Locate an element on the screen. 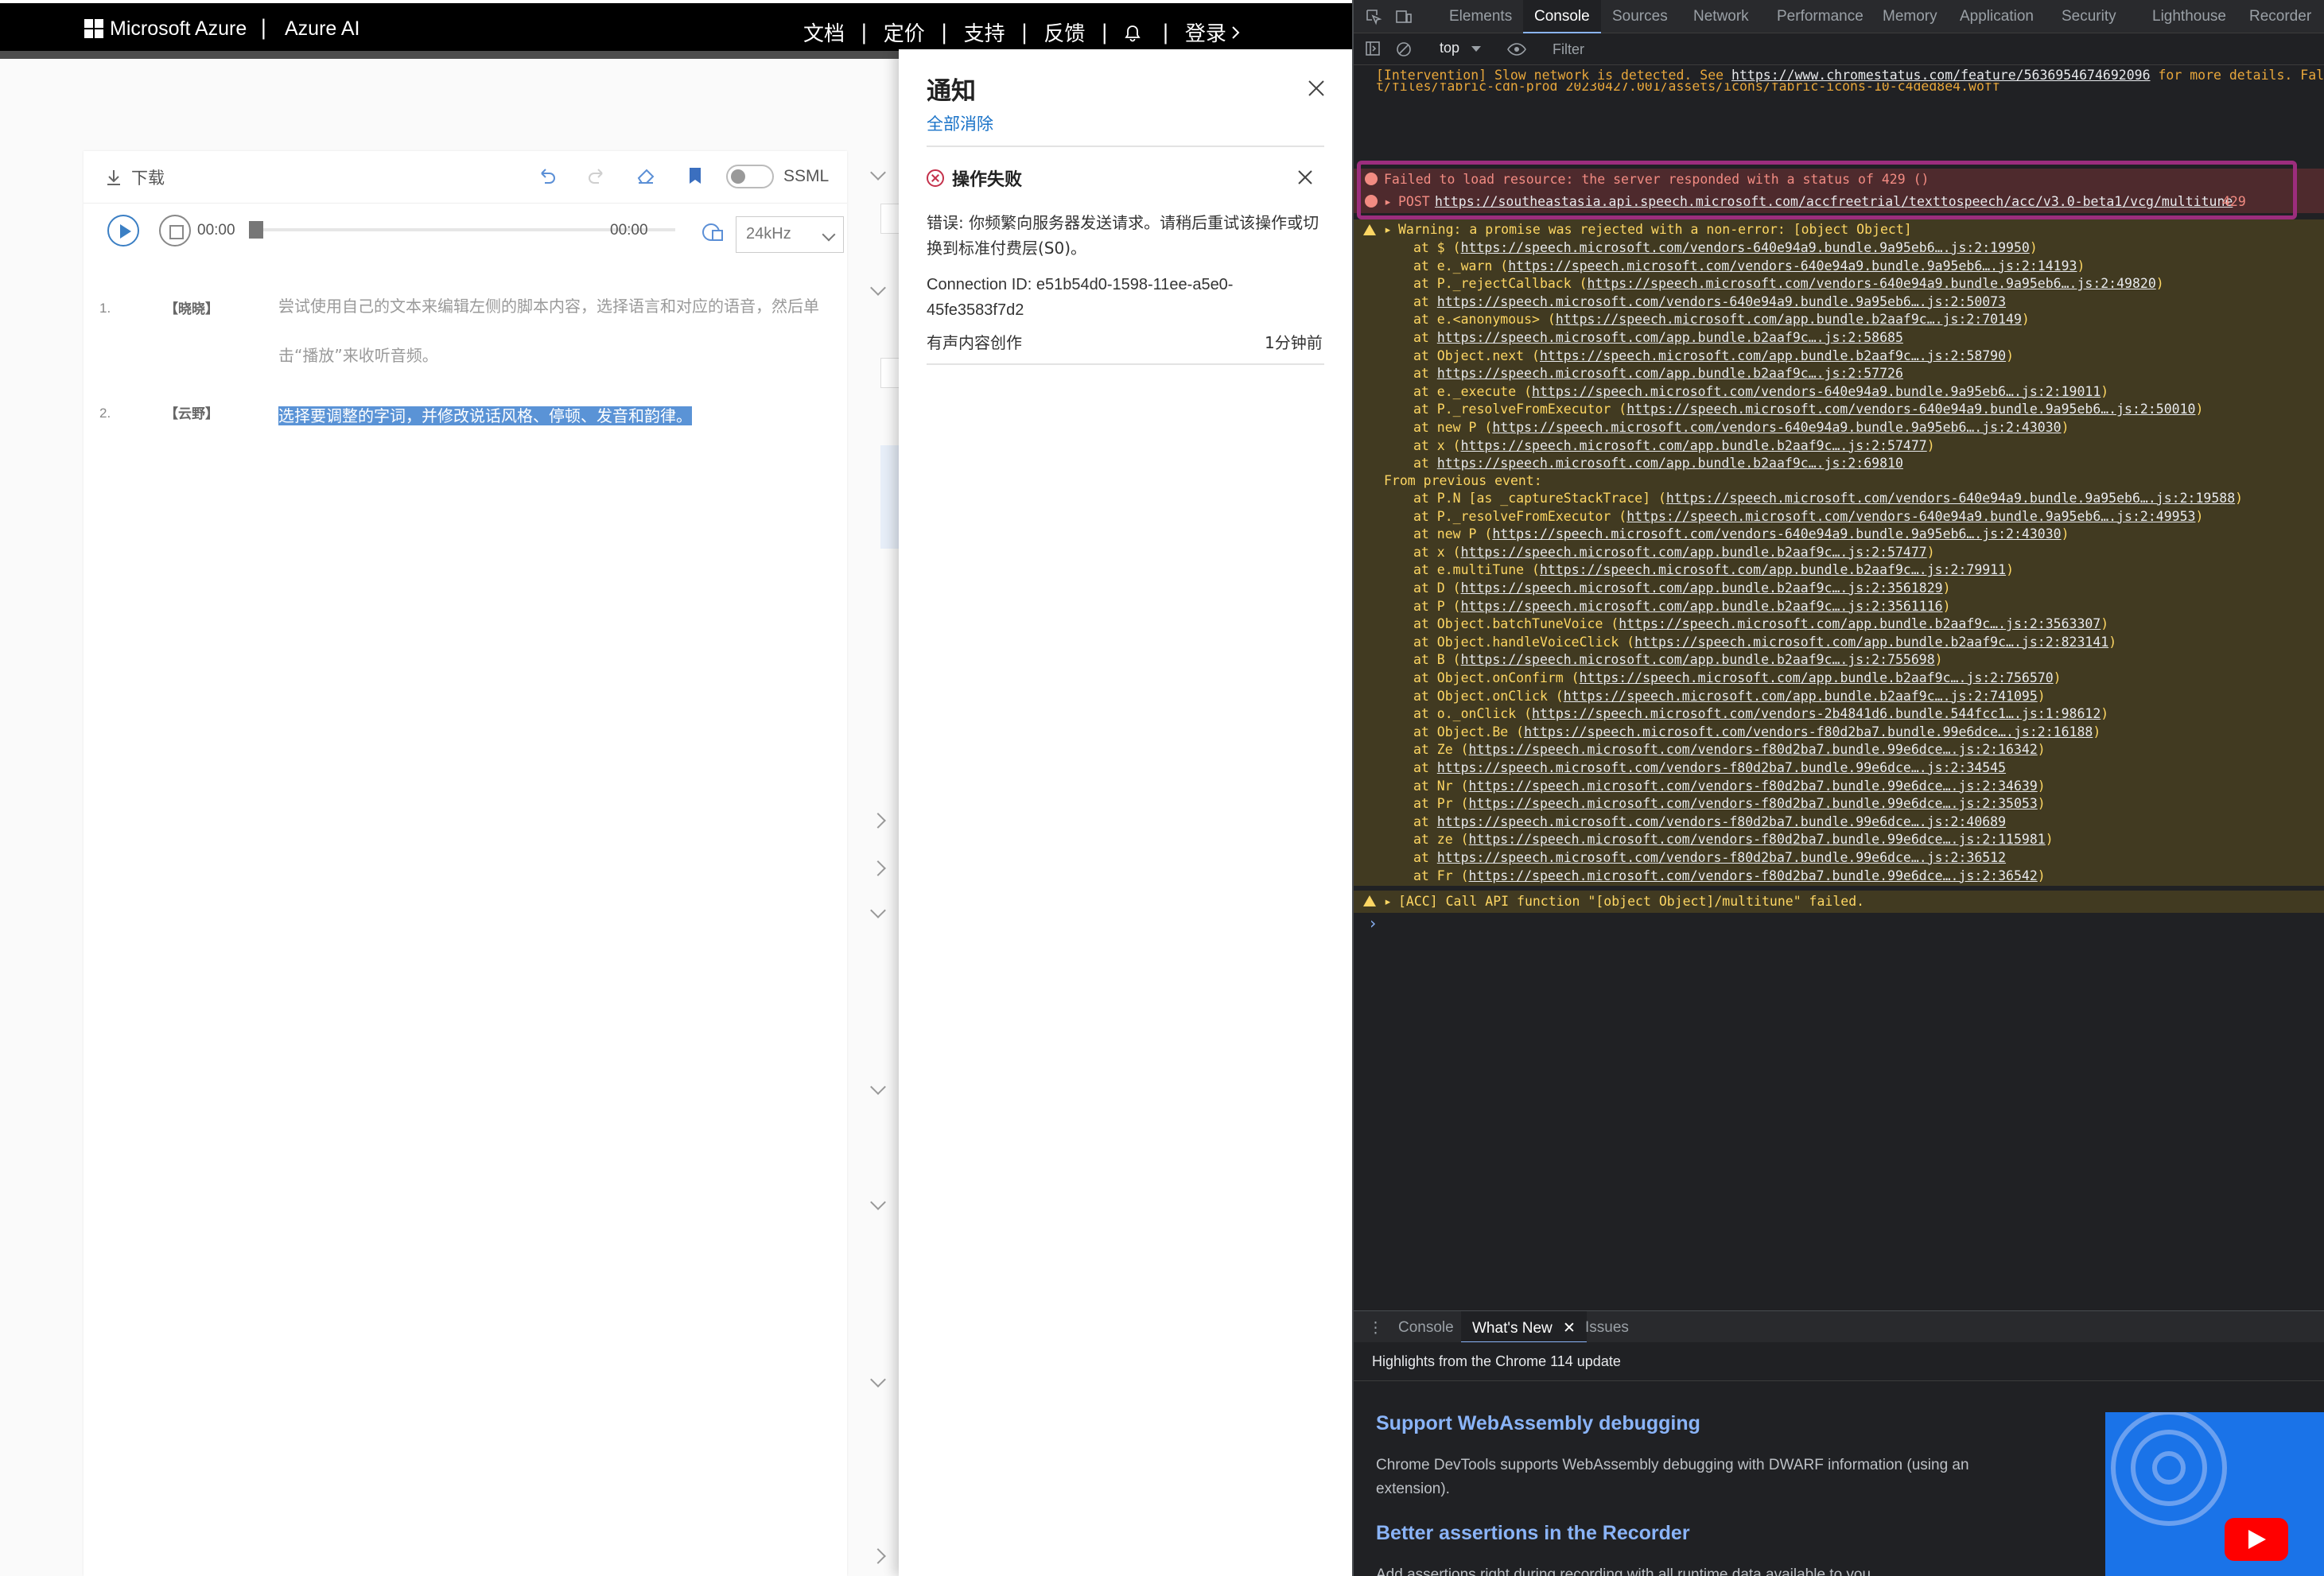 Image resolution: width=2324 pixels, height=1576 pixels. drawer-tab-console: Console is located at coordinates (1426, 1328).